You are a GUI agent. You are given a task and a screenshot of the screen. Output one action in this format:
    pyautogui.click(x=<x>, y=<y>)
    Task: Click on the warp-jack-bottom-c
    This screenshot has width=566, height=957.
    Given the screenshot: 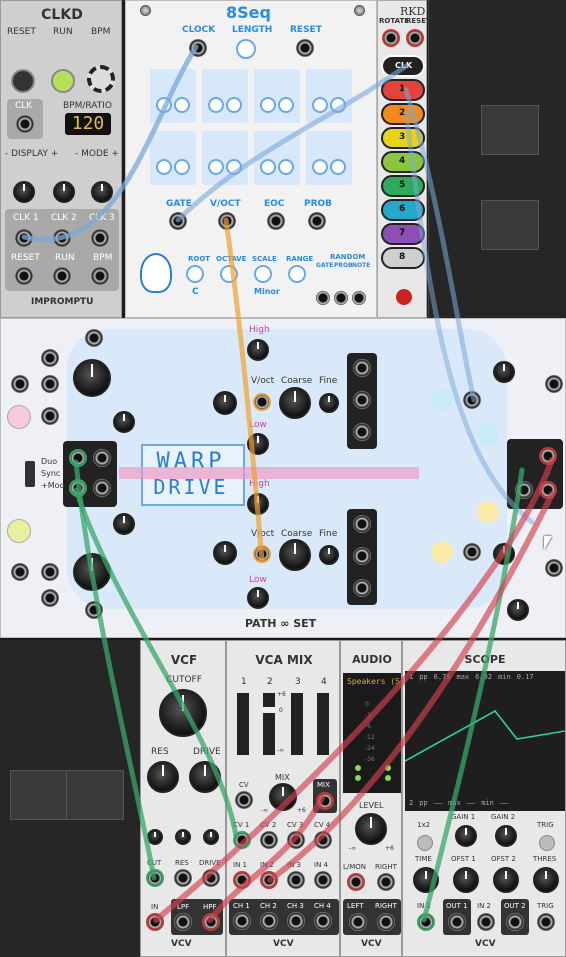 What is the action you would take?
    pyautogui.click(x=20, y=572)
    